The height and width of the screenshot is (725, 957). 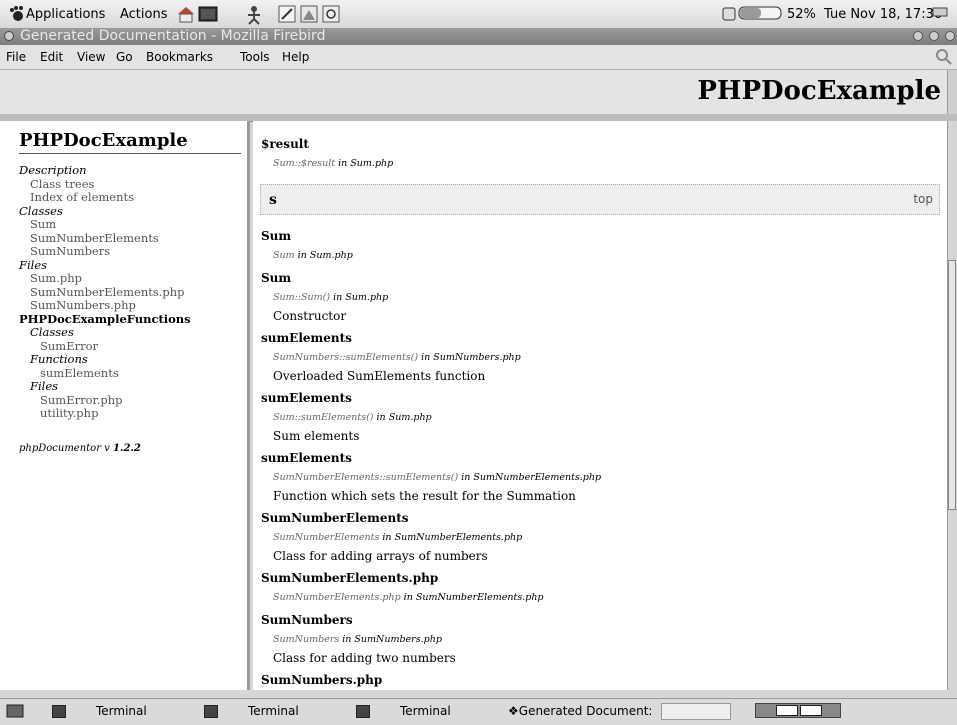 What do you see at coordinates (752, 14) in the screenshot?
I see `battery-icon` at bounding box center [752, 14].